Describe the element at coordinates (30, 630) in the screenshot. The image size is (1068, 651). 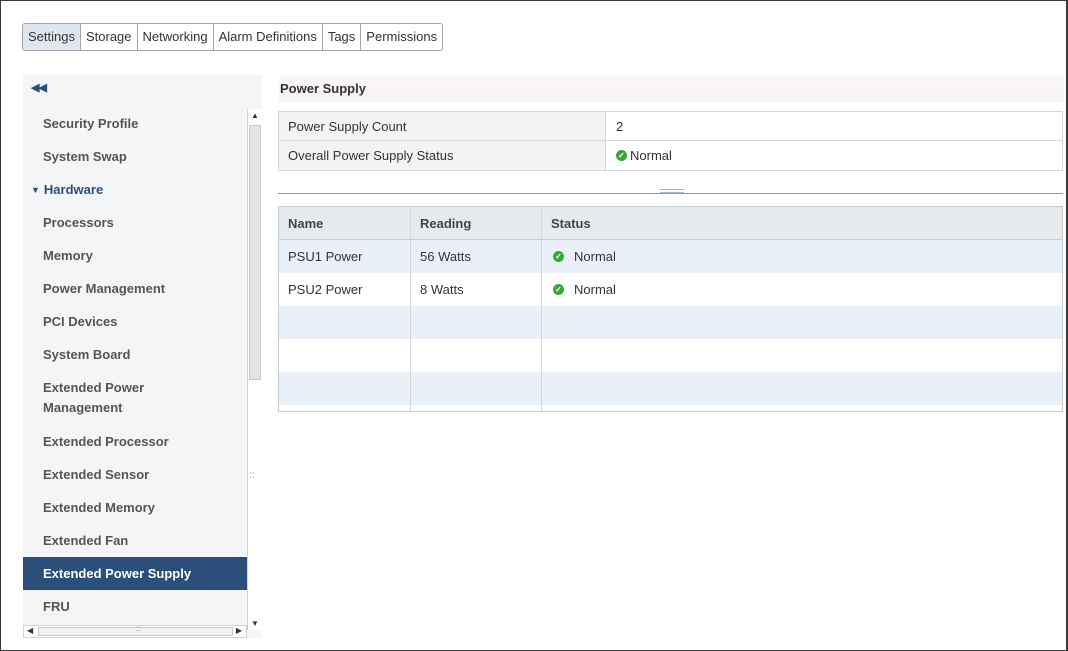
I see `scroll-left-icon: ◀` at that location.